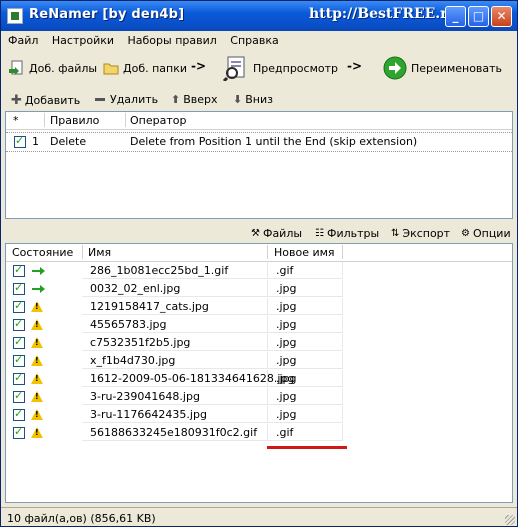 Image resolution: width=518 pixels, height=527 pixels. What do you see at coordinates (22, 39) in the screenshot?
I see `menu-file: Файл` at bounding box center [22, 39].